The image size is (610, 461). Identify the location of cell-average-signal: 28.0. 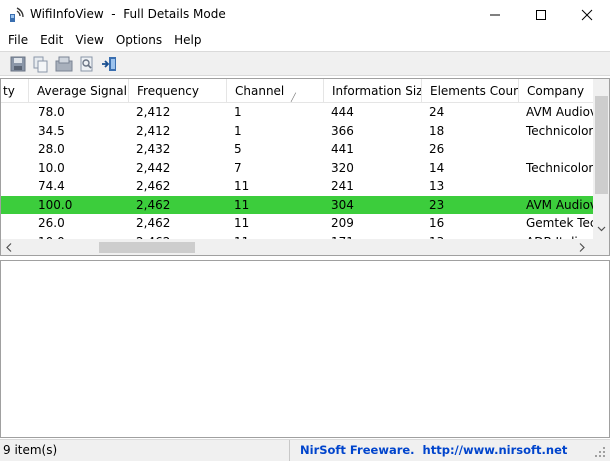
(51, 149).